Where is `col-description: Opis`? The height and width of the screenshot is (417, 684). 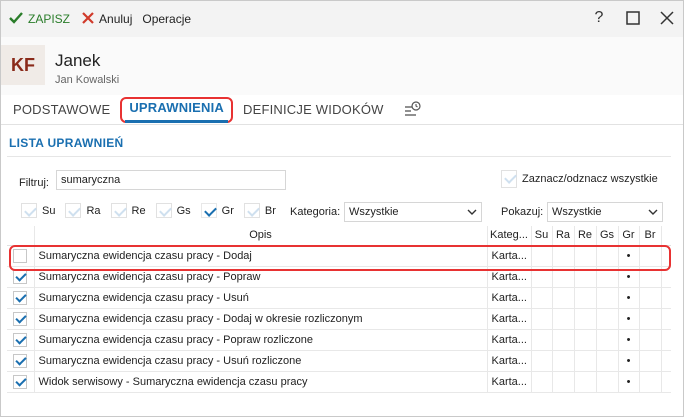
col-description: Opis is located at coordinates (261, 236).